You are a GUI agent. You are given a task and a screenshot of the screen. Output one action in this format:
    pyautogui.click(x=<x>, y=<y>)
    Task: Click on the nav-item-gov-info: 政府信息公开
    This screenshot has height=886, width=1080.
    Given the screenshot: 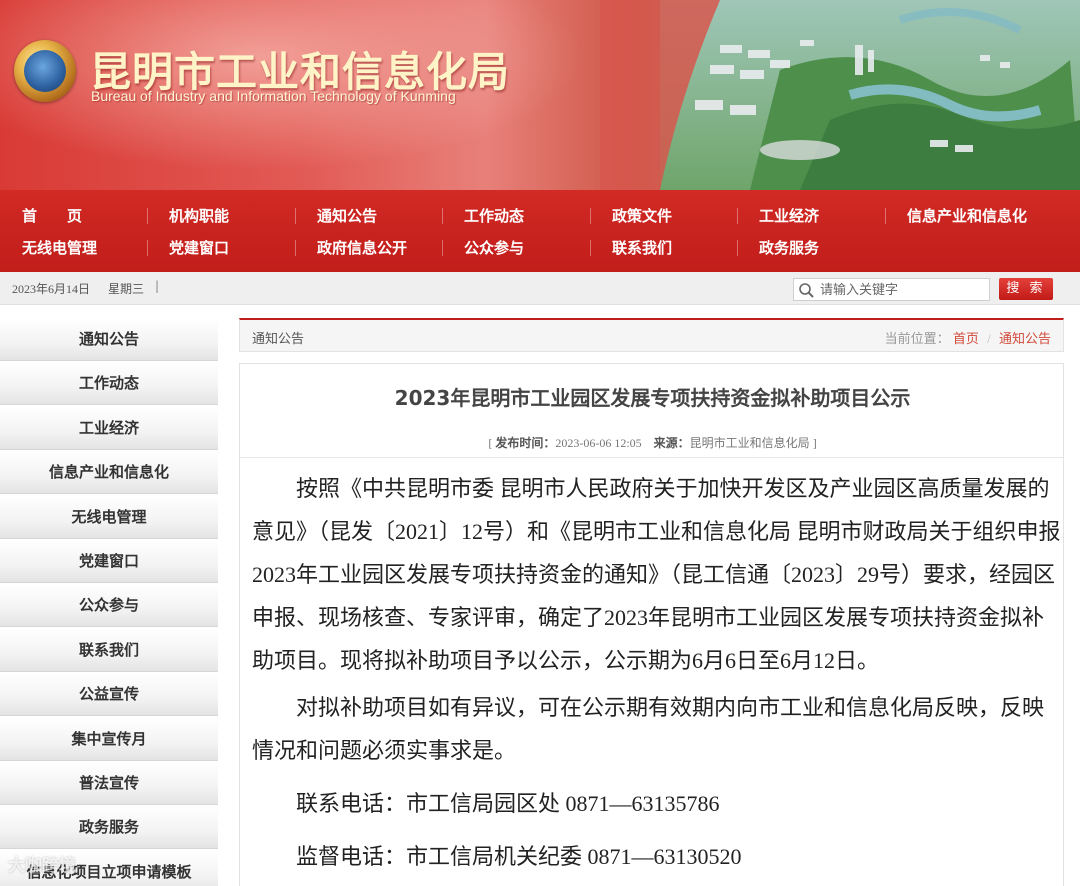 What is the action you would take?
    pyautogui.click(x=368, y=248)
    